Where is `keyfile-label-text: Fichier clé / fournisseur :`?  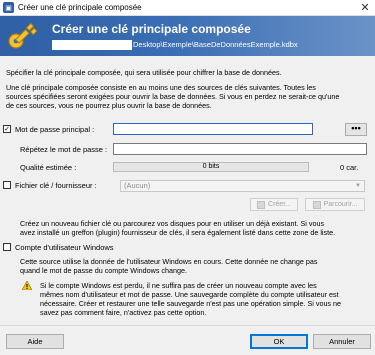 keyfile-label-text: Fichier clé / fournisseur : is located at coordinates (56, 185).